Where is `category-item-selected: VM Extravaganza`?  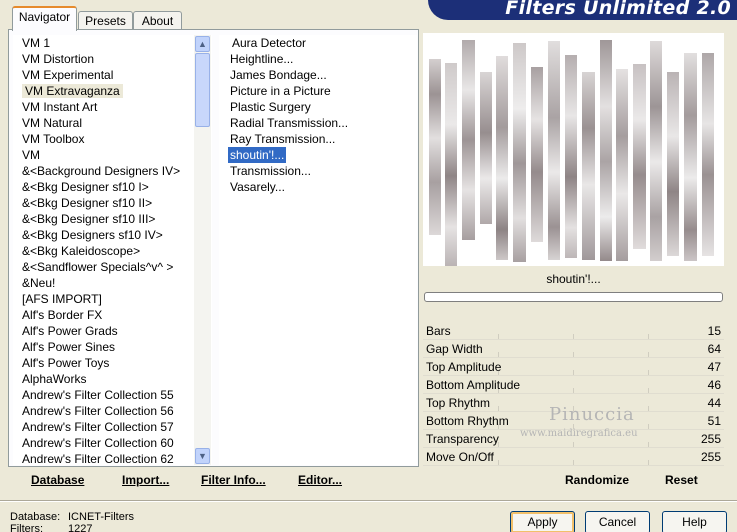 category-item-selected: VM Extravaganza is located at coordinates (112, 91).